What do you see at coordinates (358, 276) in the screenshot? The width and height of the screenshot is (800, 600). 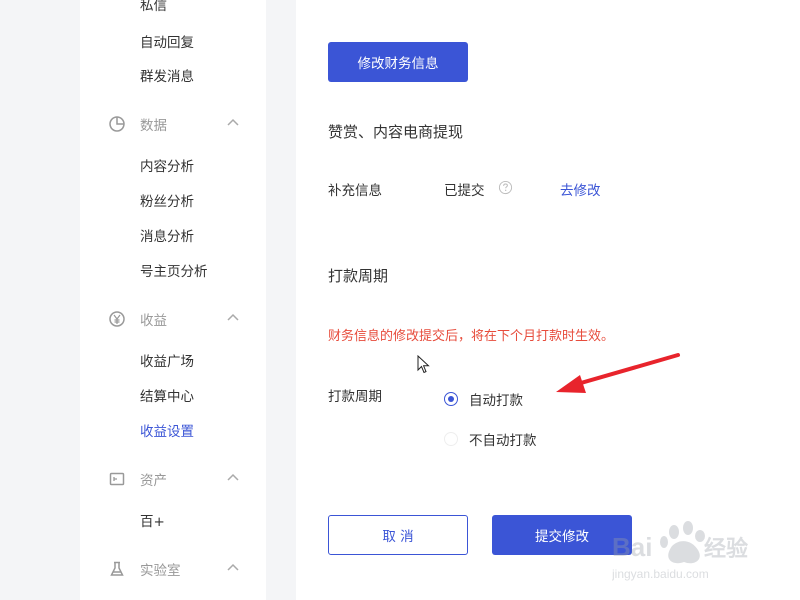 I see `payout-section-title: 打款周期` at bounding box center [358, 276].